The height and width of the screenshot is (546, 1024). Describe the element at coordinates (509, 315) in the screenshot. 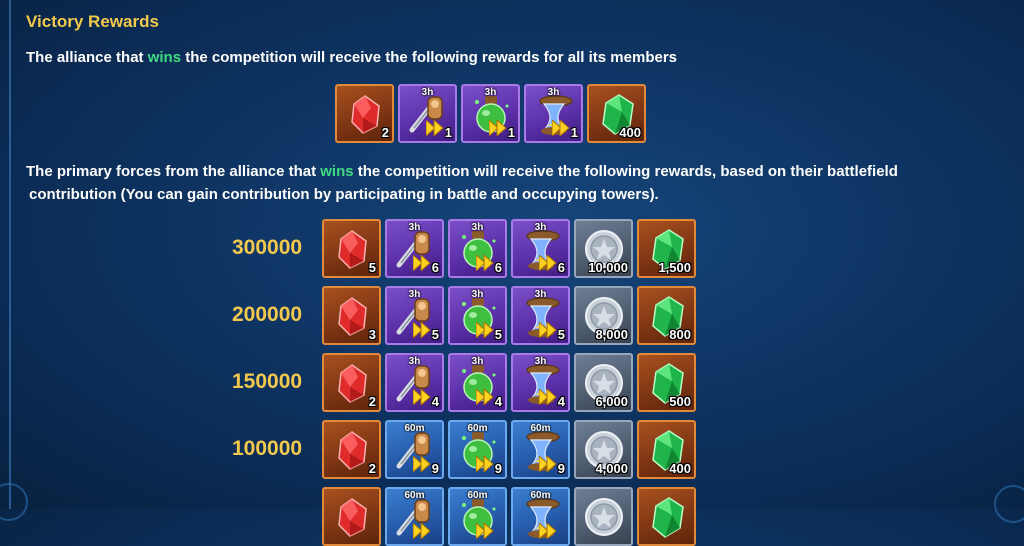

I see `tier-rewards-row: 3 3h 5 3h 5 3h 5 8,000 800` at that location.